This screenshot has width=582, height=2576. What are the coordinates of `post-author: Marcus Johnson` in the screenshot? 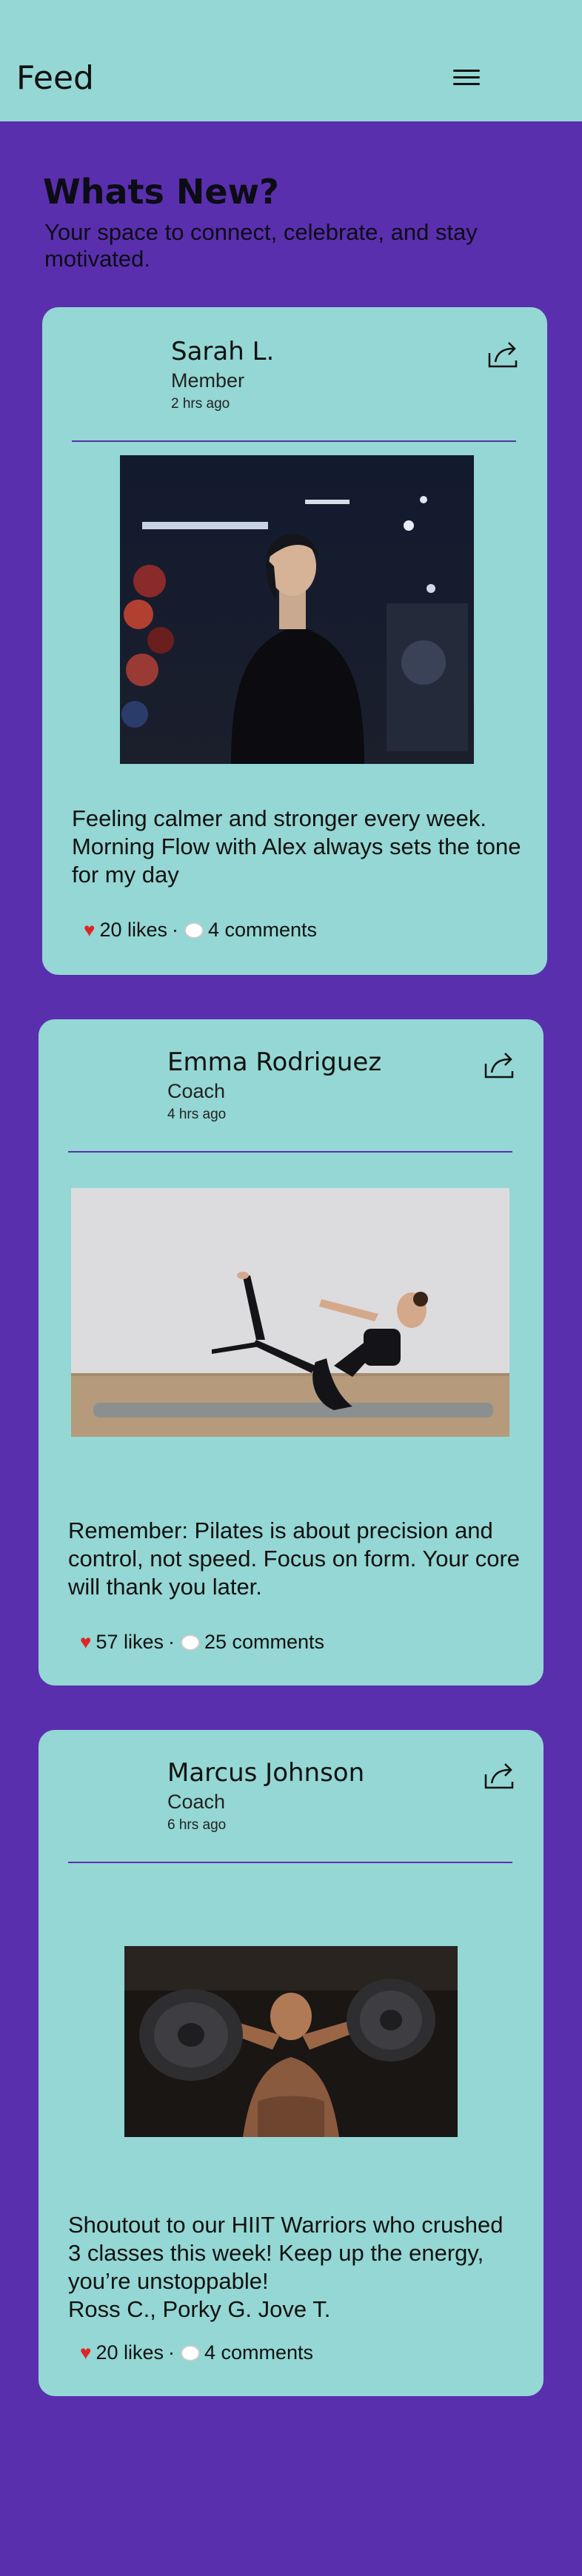 It's located at (265, 1773).